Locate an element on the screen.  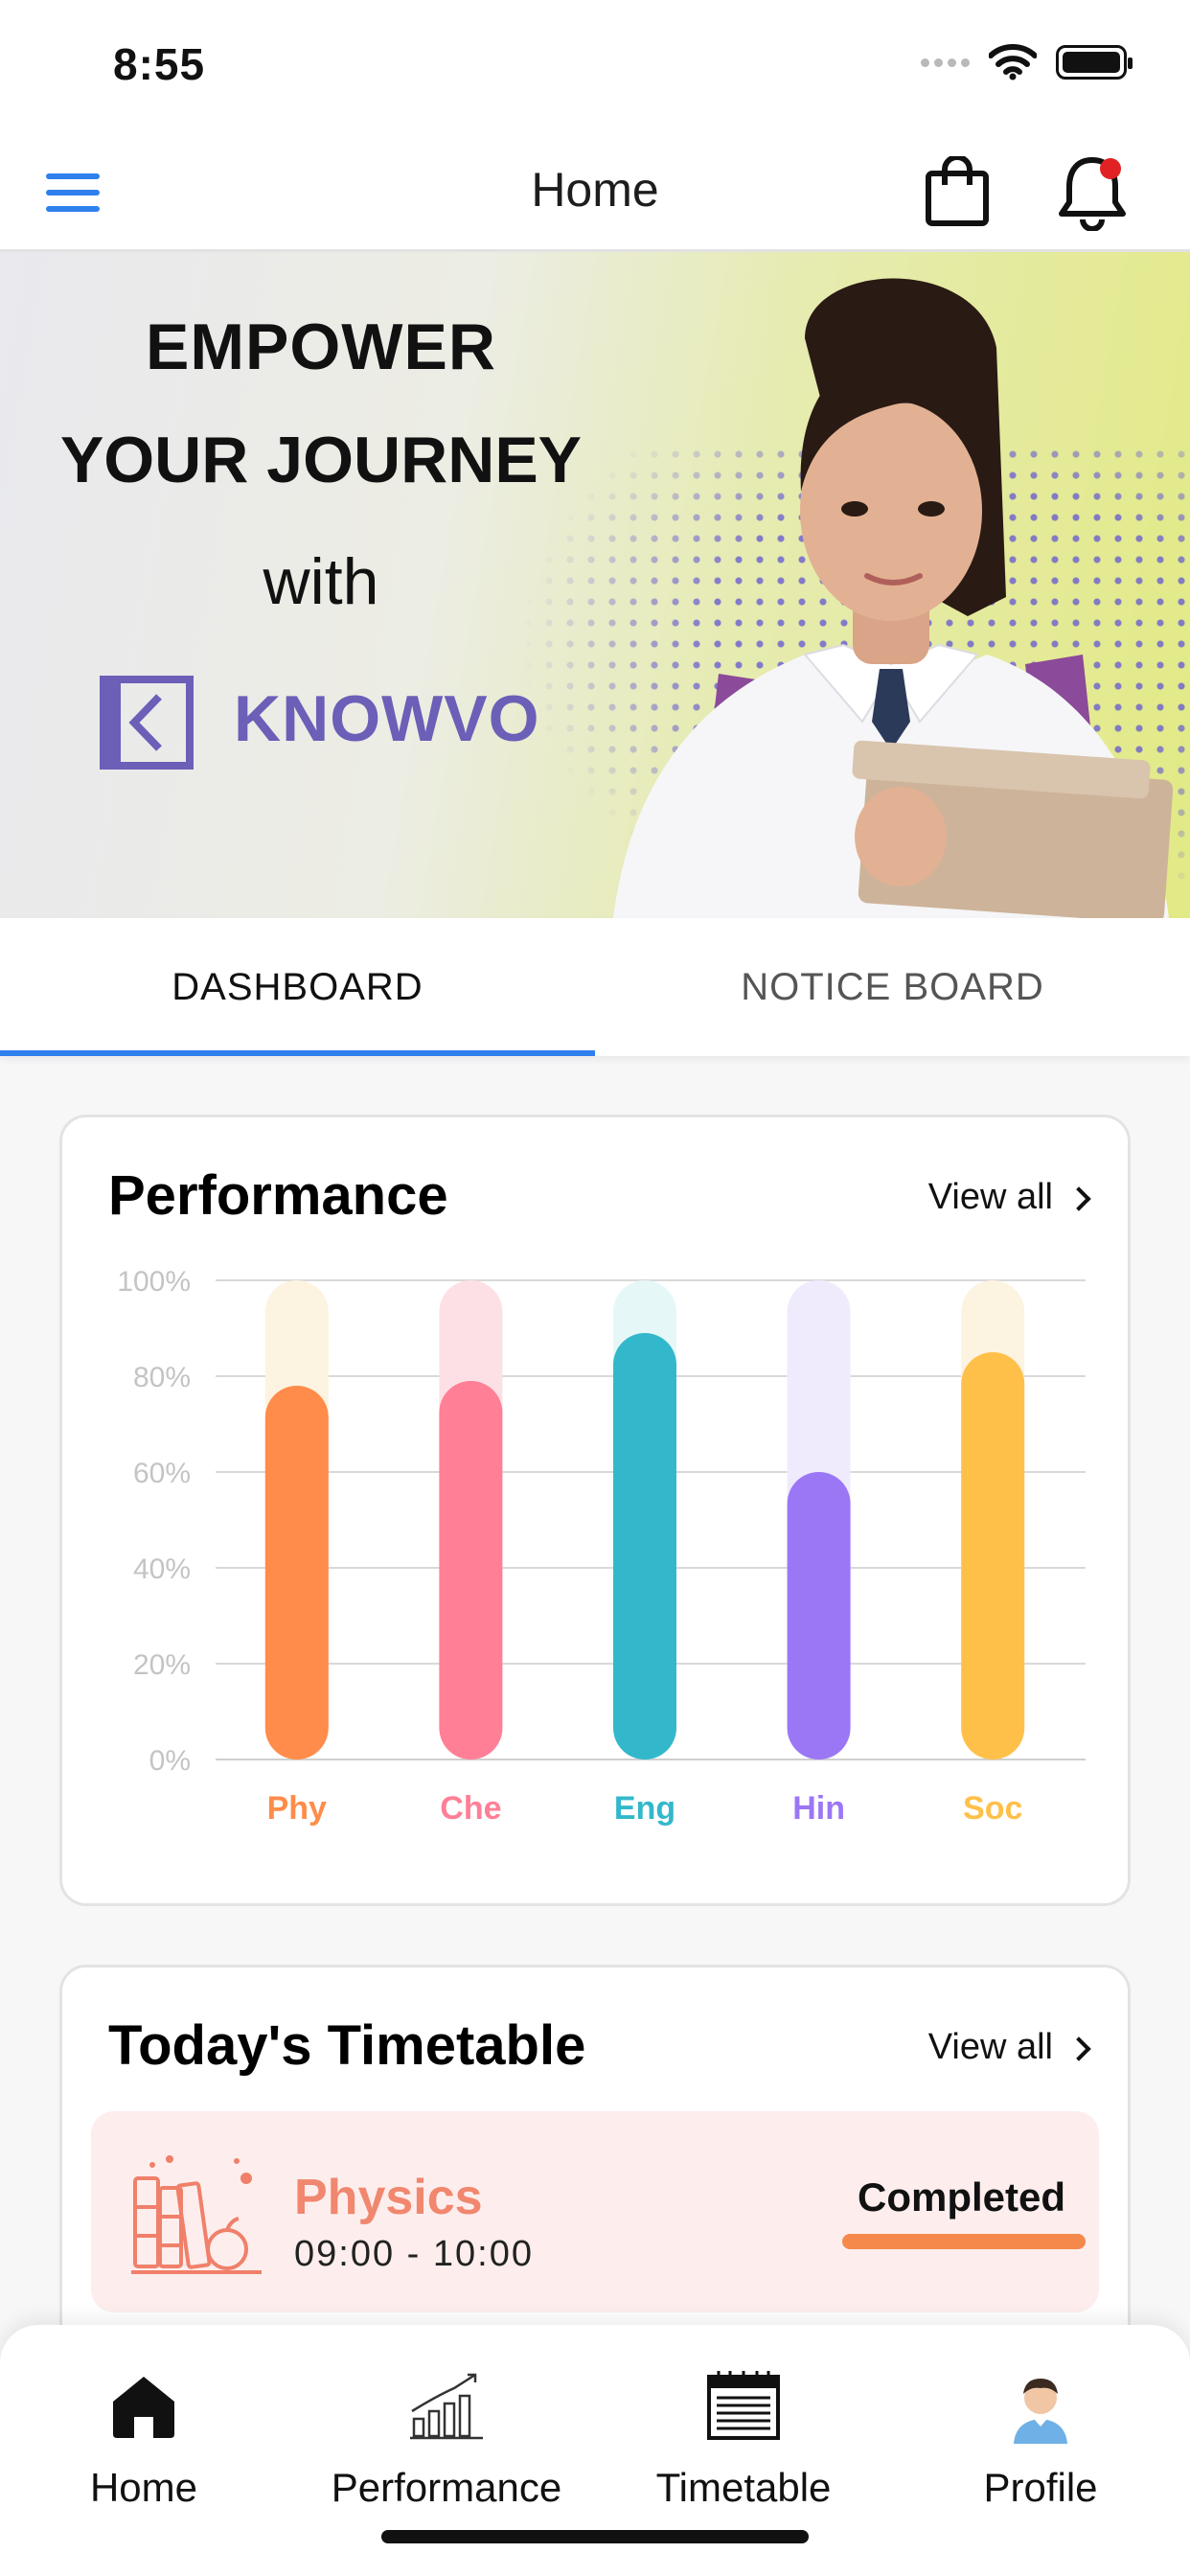
y-tick-label: 0% is located at coordinates (170, 1761).